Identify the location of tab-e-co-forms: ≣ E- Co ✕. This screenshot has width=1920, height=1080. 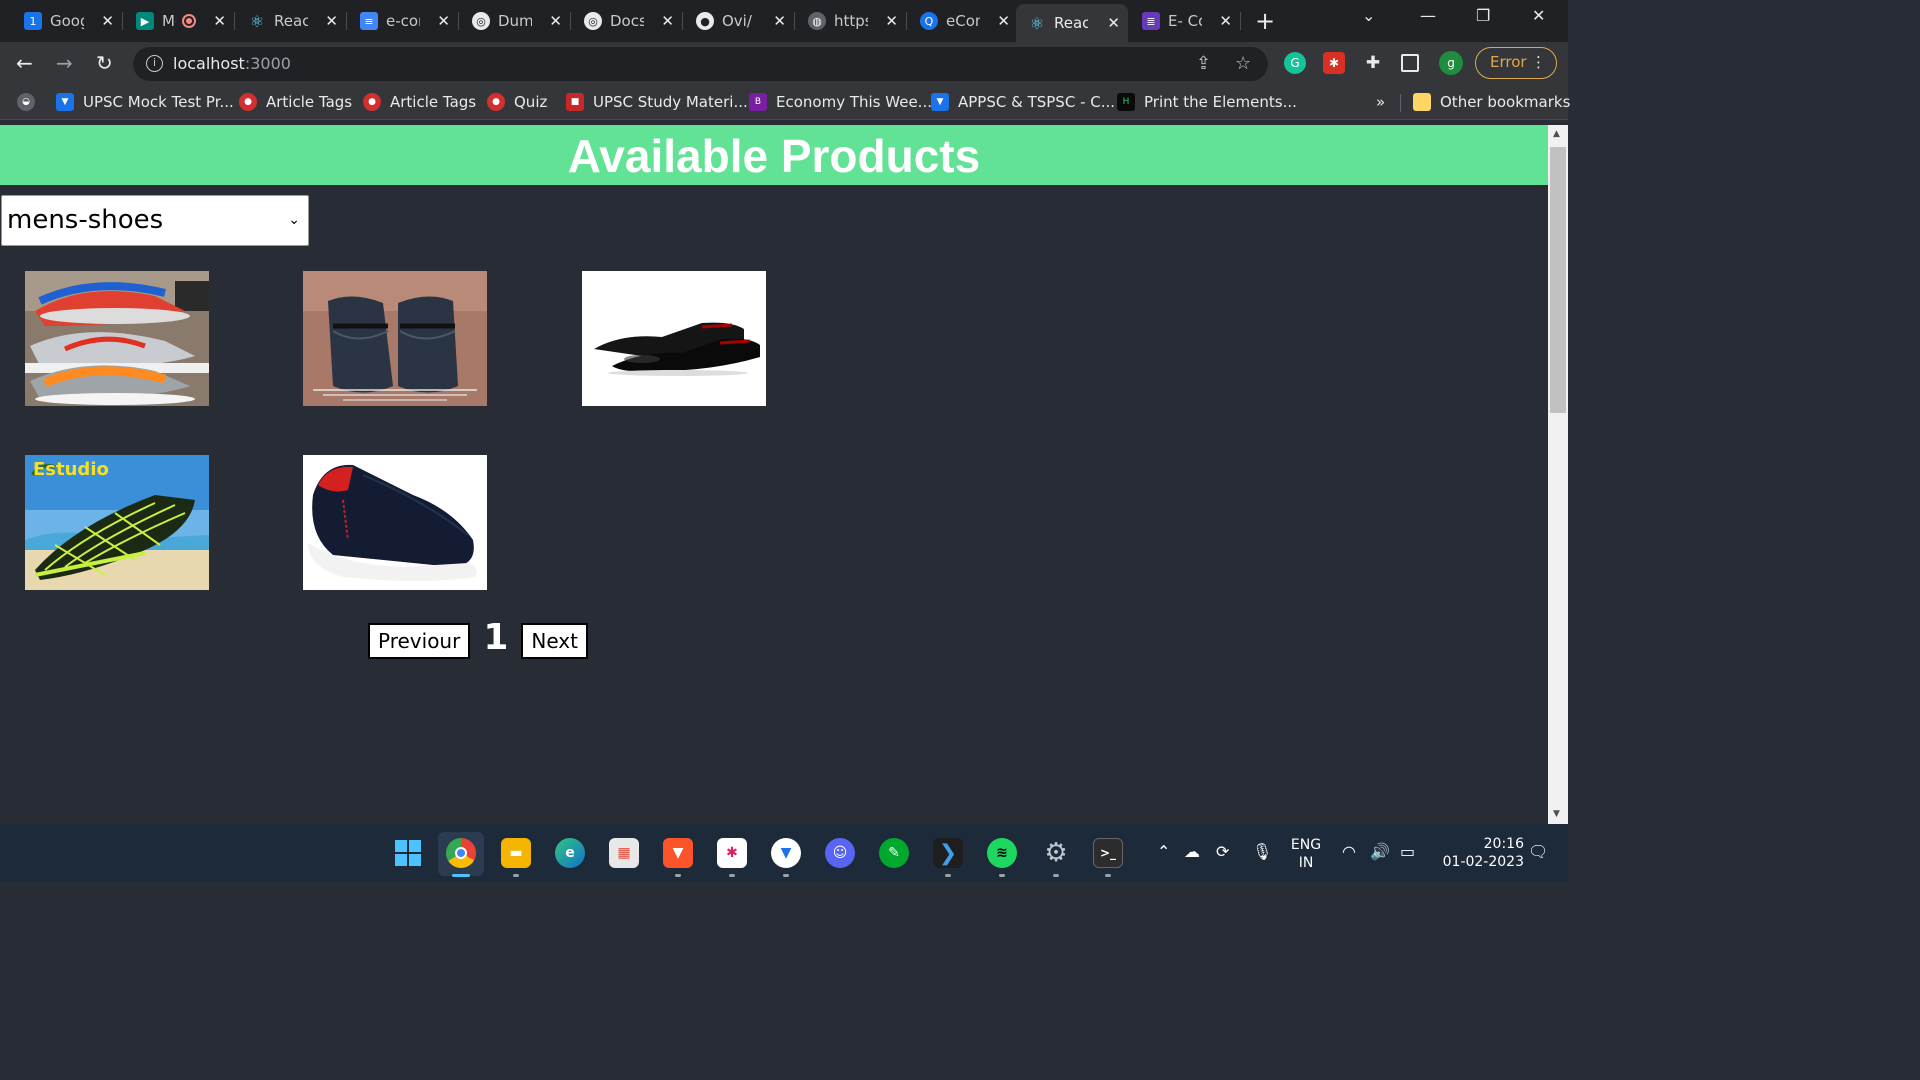
(1185, 21).